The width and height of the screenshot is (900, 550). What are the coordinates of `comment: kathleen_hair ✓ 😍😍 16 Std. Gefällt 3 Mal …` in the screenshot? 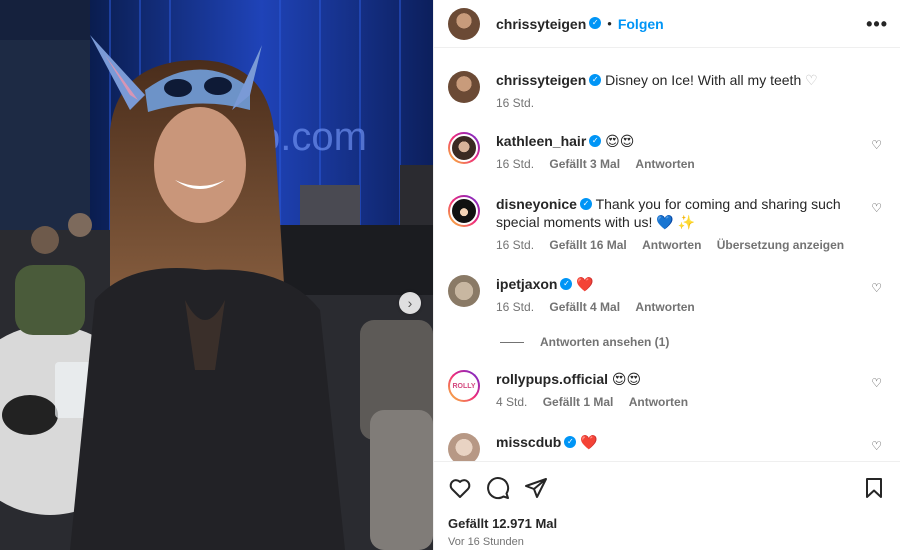 It's located at (668, 151).